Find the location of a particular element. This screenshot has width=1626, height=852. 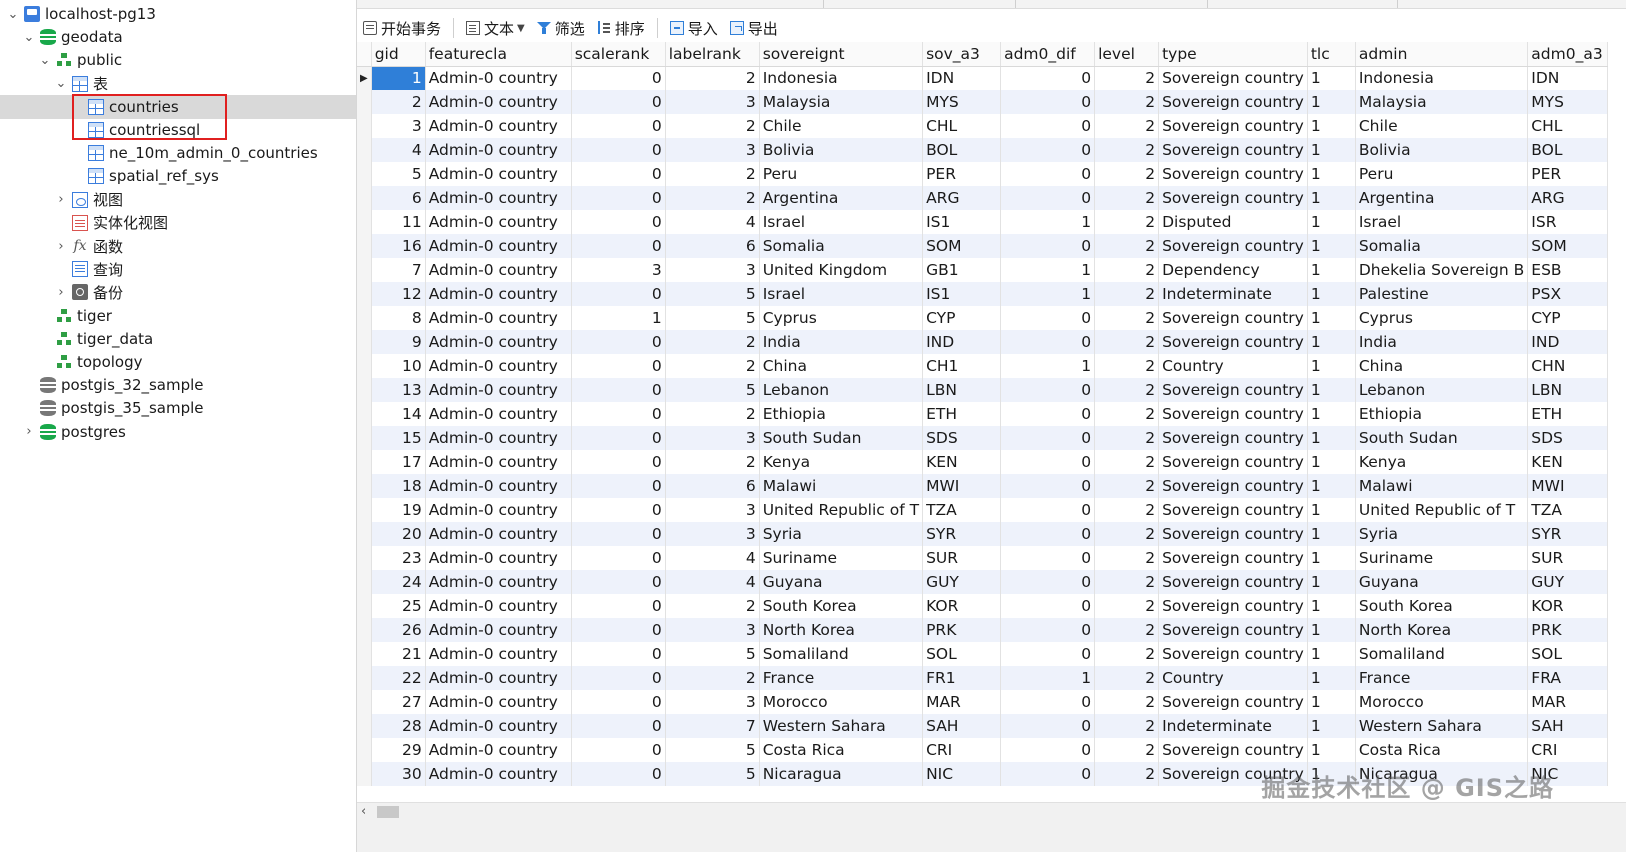

cell-sov-a3: SOL is located at coordinates (962, 654).